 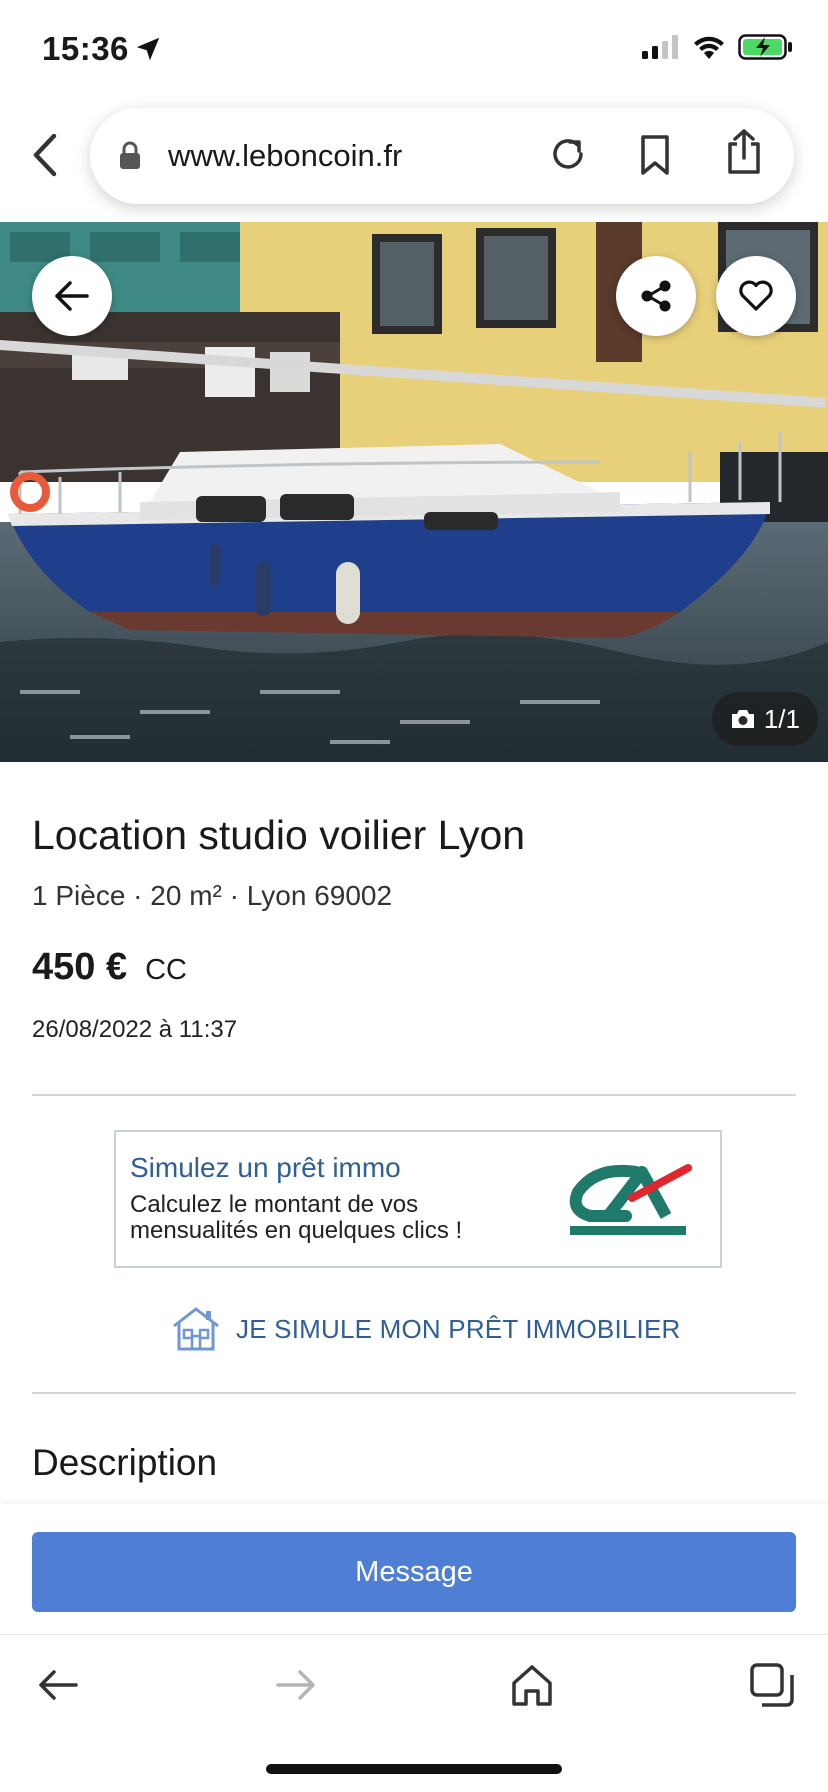 I want to click on photo-back-button, so click(x=72, y=296).